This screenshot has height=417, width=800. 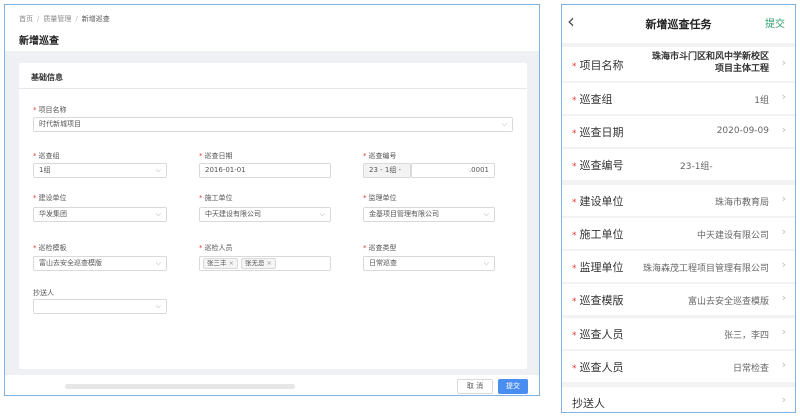 I want to click on mobile-row-type: * 巡查人员 日常检查 ›, so click(x=678, y=366).